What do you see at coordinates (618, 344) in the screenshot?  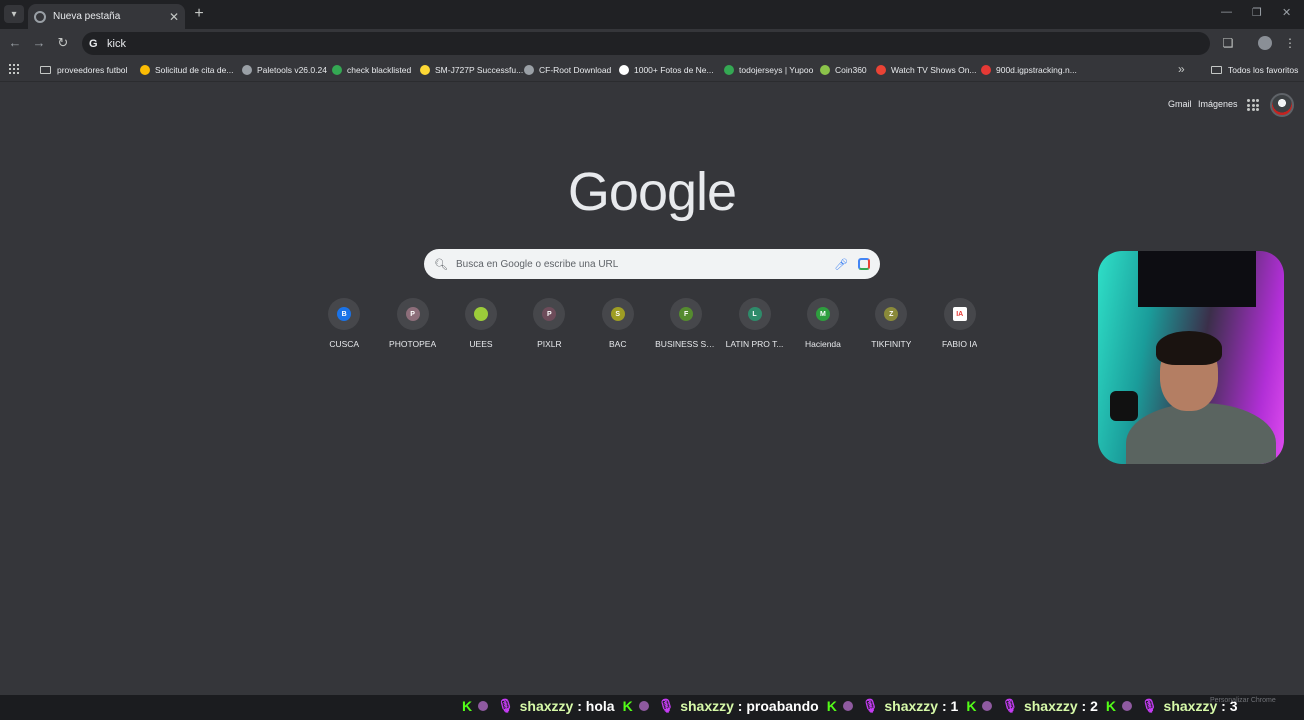 I see `shortcut-label: BAC` at bounding box center [618, 344].